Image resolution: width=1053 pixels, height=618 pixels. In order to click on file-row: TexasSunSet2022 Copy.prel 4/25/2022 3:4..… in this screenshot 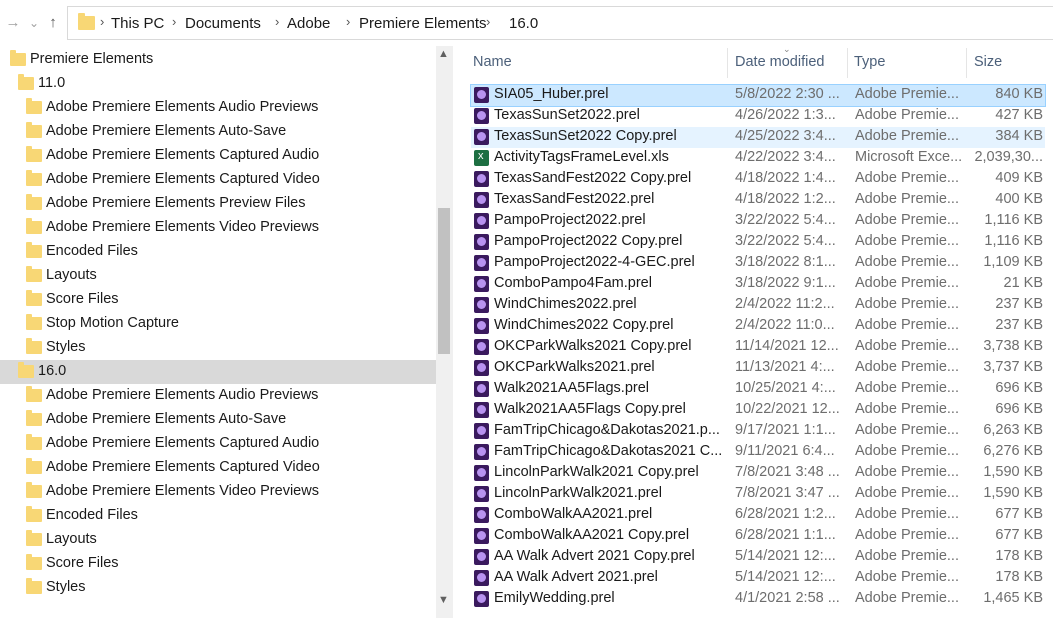, I will do `click(758, 137)`.